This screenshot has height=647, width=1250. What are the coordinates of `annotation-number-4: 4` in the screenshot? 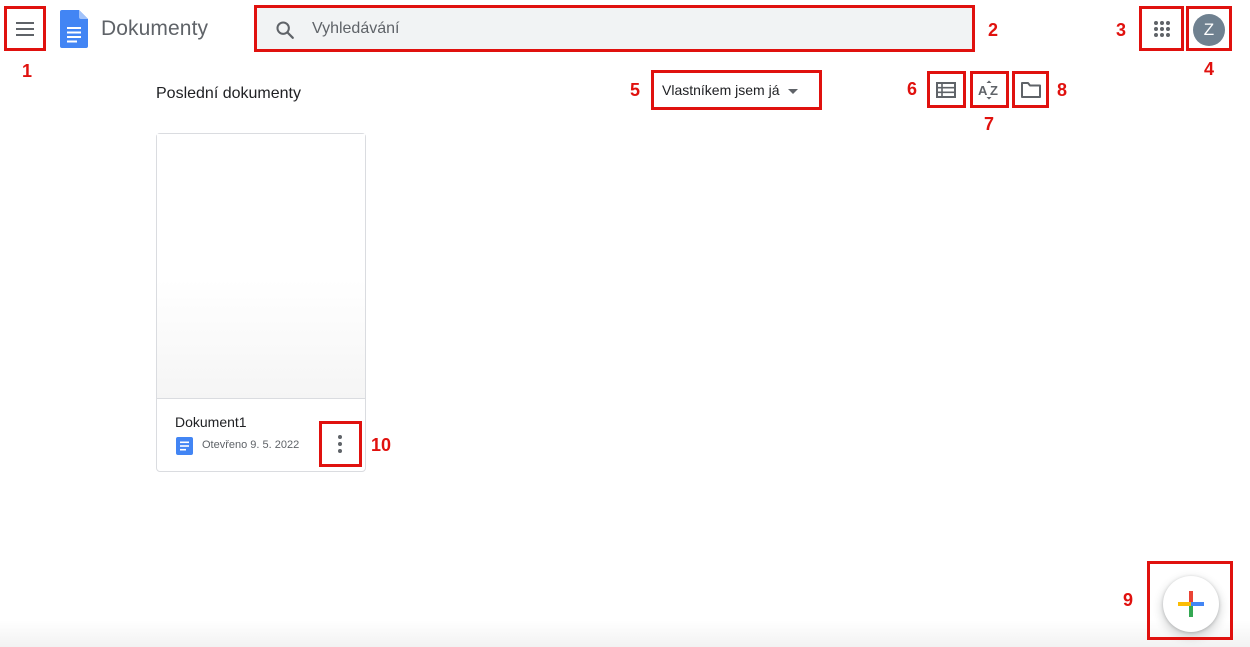 It's located at (1209, 69).